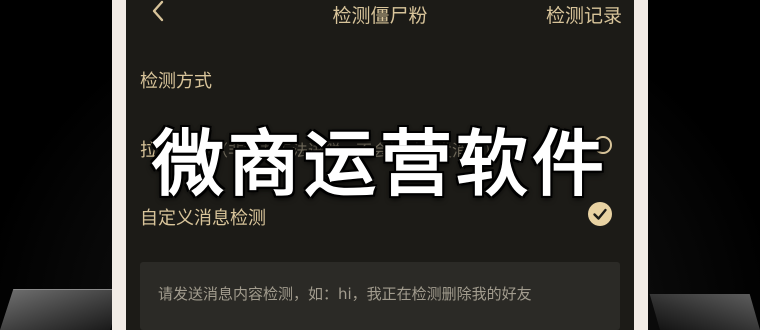 This screenshot has width=760, height=330. Describe the element at coordinates (380, 15) in the screenshot. I see `nav-bar: 检测僵尸粉 检测记录` at that location.